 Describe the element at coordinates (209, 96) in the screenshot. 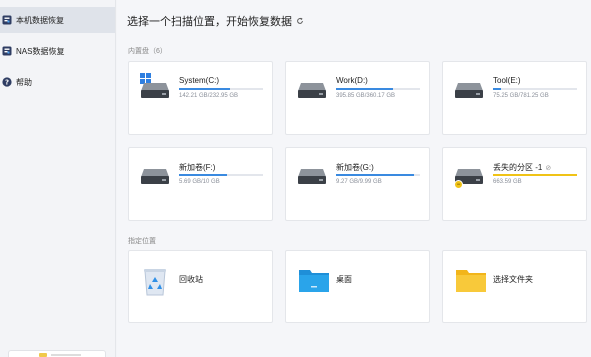

I see `disk-size: 142.21 GB/232.95 GB` at that location.